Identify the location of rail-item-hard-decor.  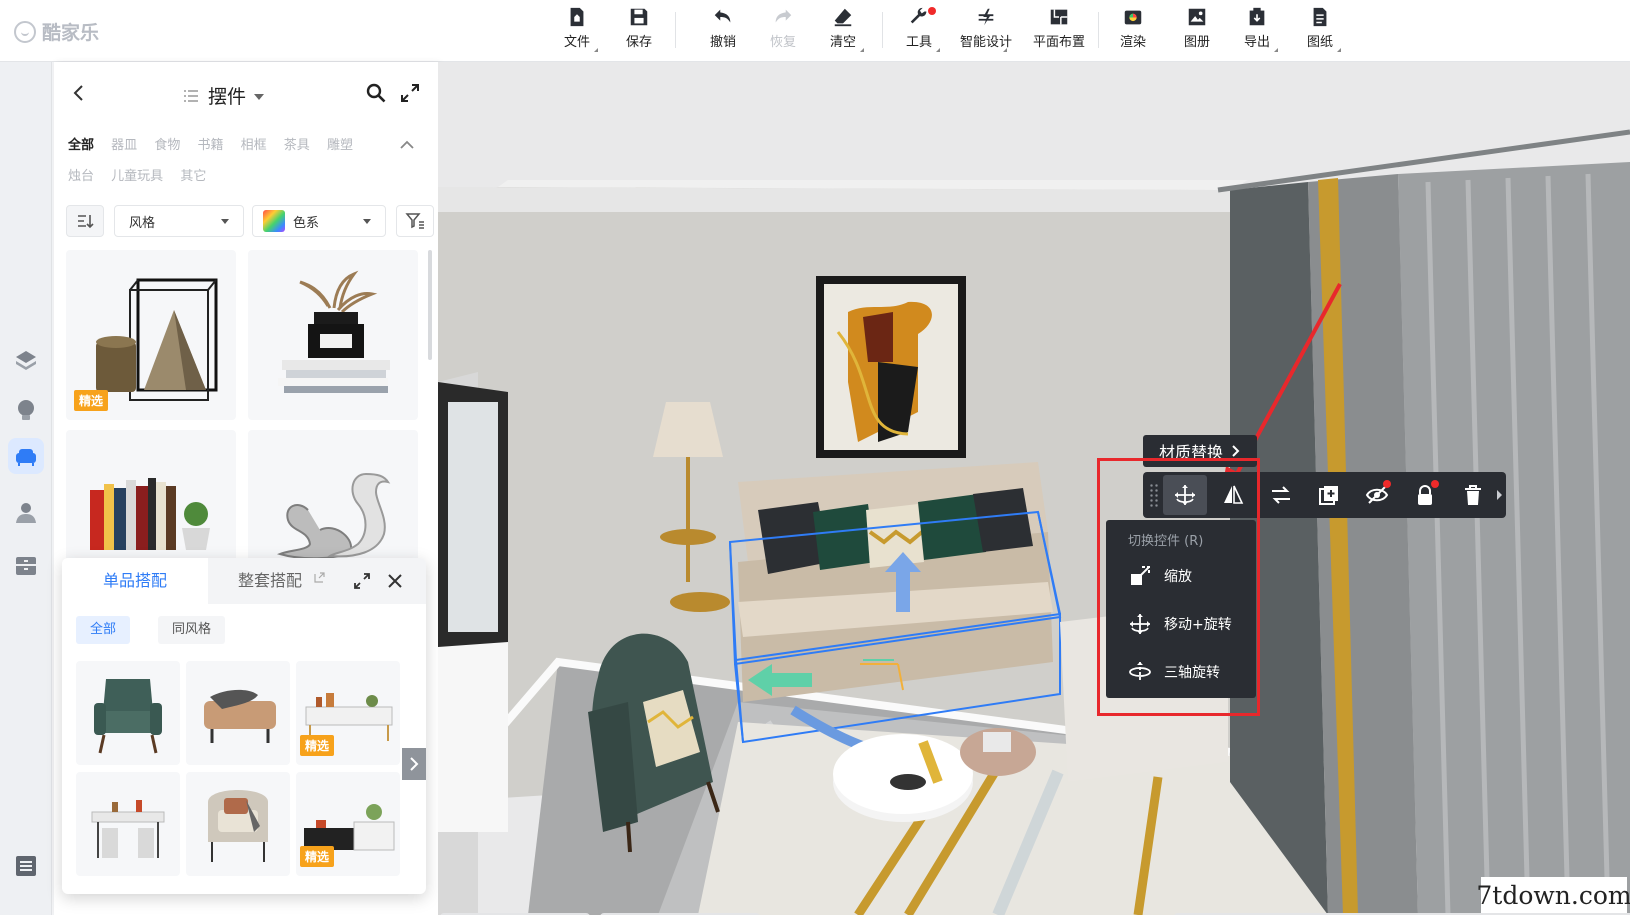
(26, 360).